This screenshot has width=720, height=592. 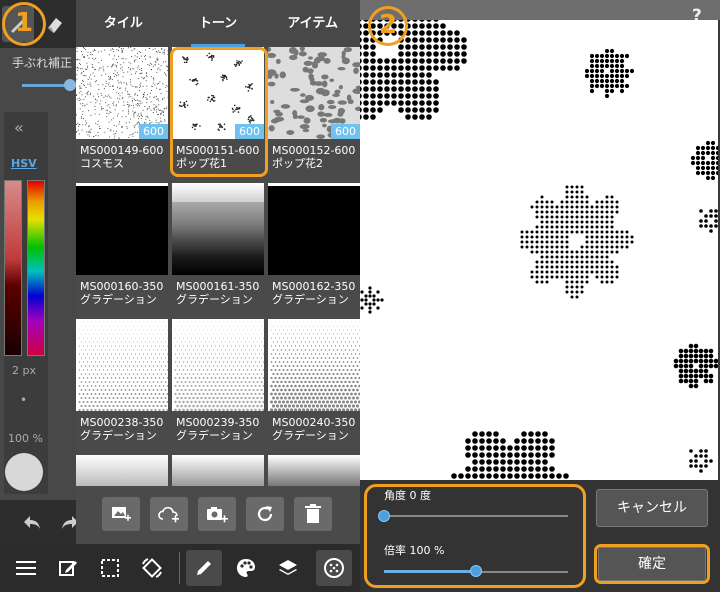 I want to click on tab-label: タイル, so click(x=123, y=23).